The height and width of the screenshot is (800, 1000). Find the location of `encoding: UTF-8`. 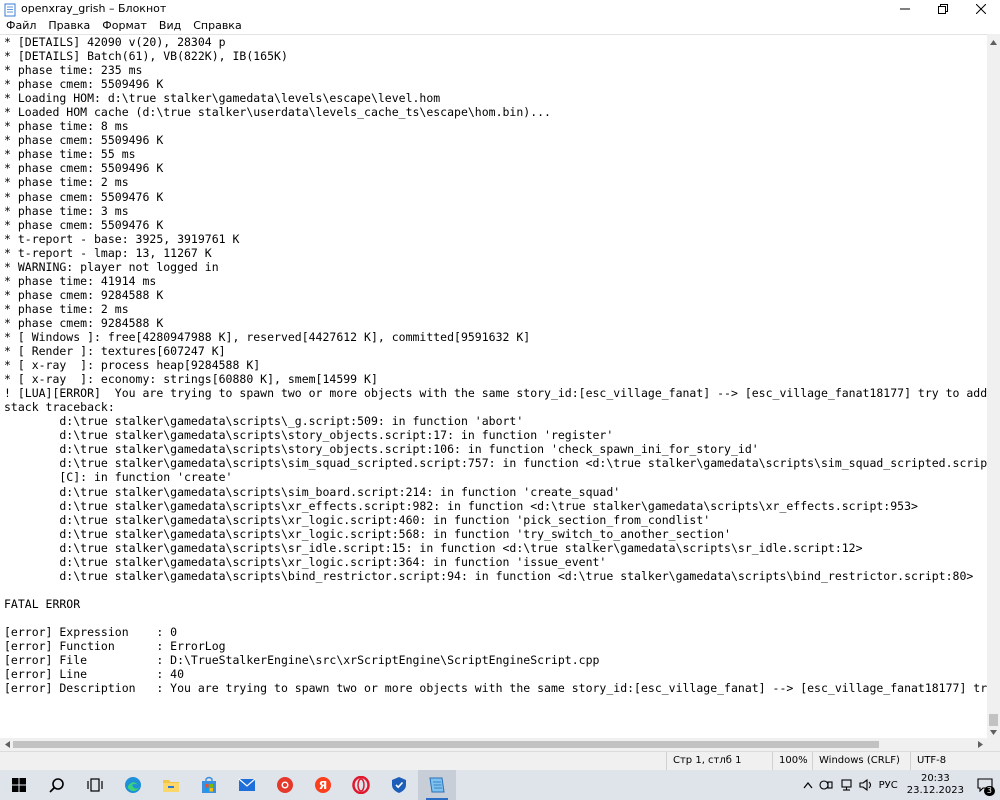

encoding: UTF-8 is located at coordinates (955, 761).